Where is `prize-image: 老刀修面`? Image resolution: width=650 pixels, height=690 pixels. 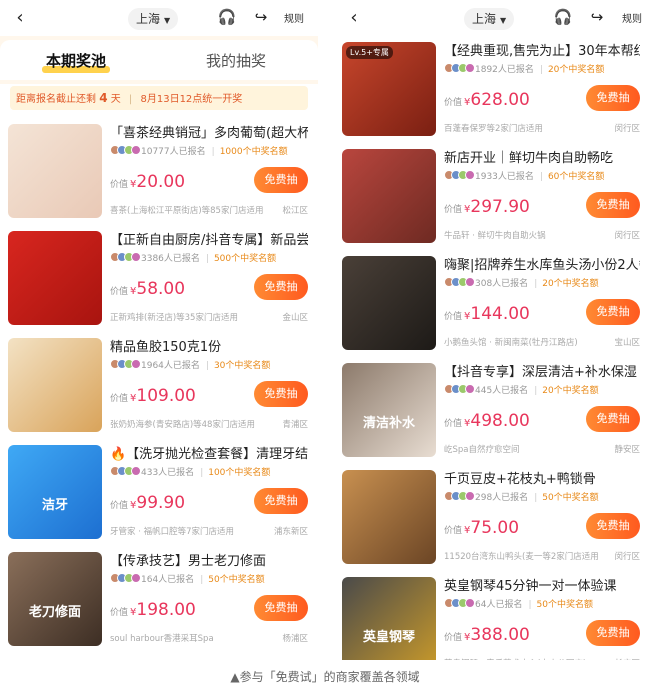 prize-image: 老刀修面 is located at coordinates (55, 599).